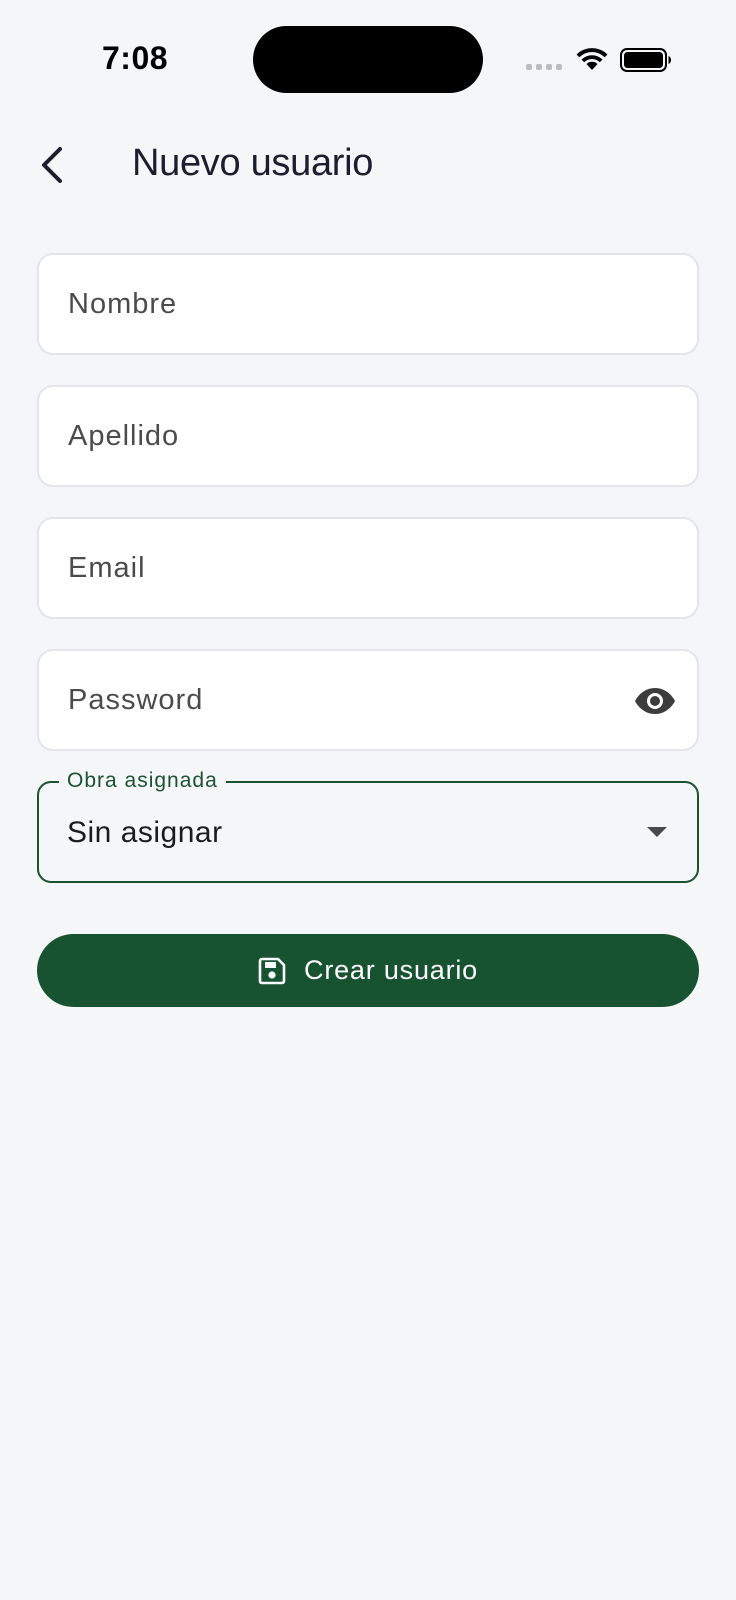 This screenshot has height=1600, width=736. I want to click on apellido-input, so click(368, 436).